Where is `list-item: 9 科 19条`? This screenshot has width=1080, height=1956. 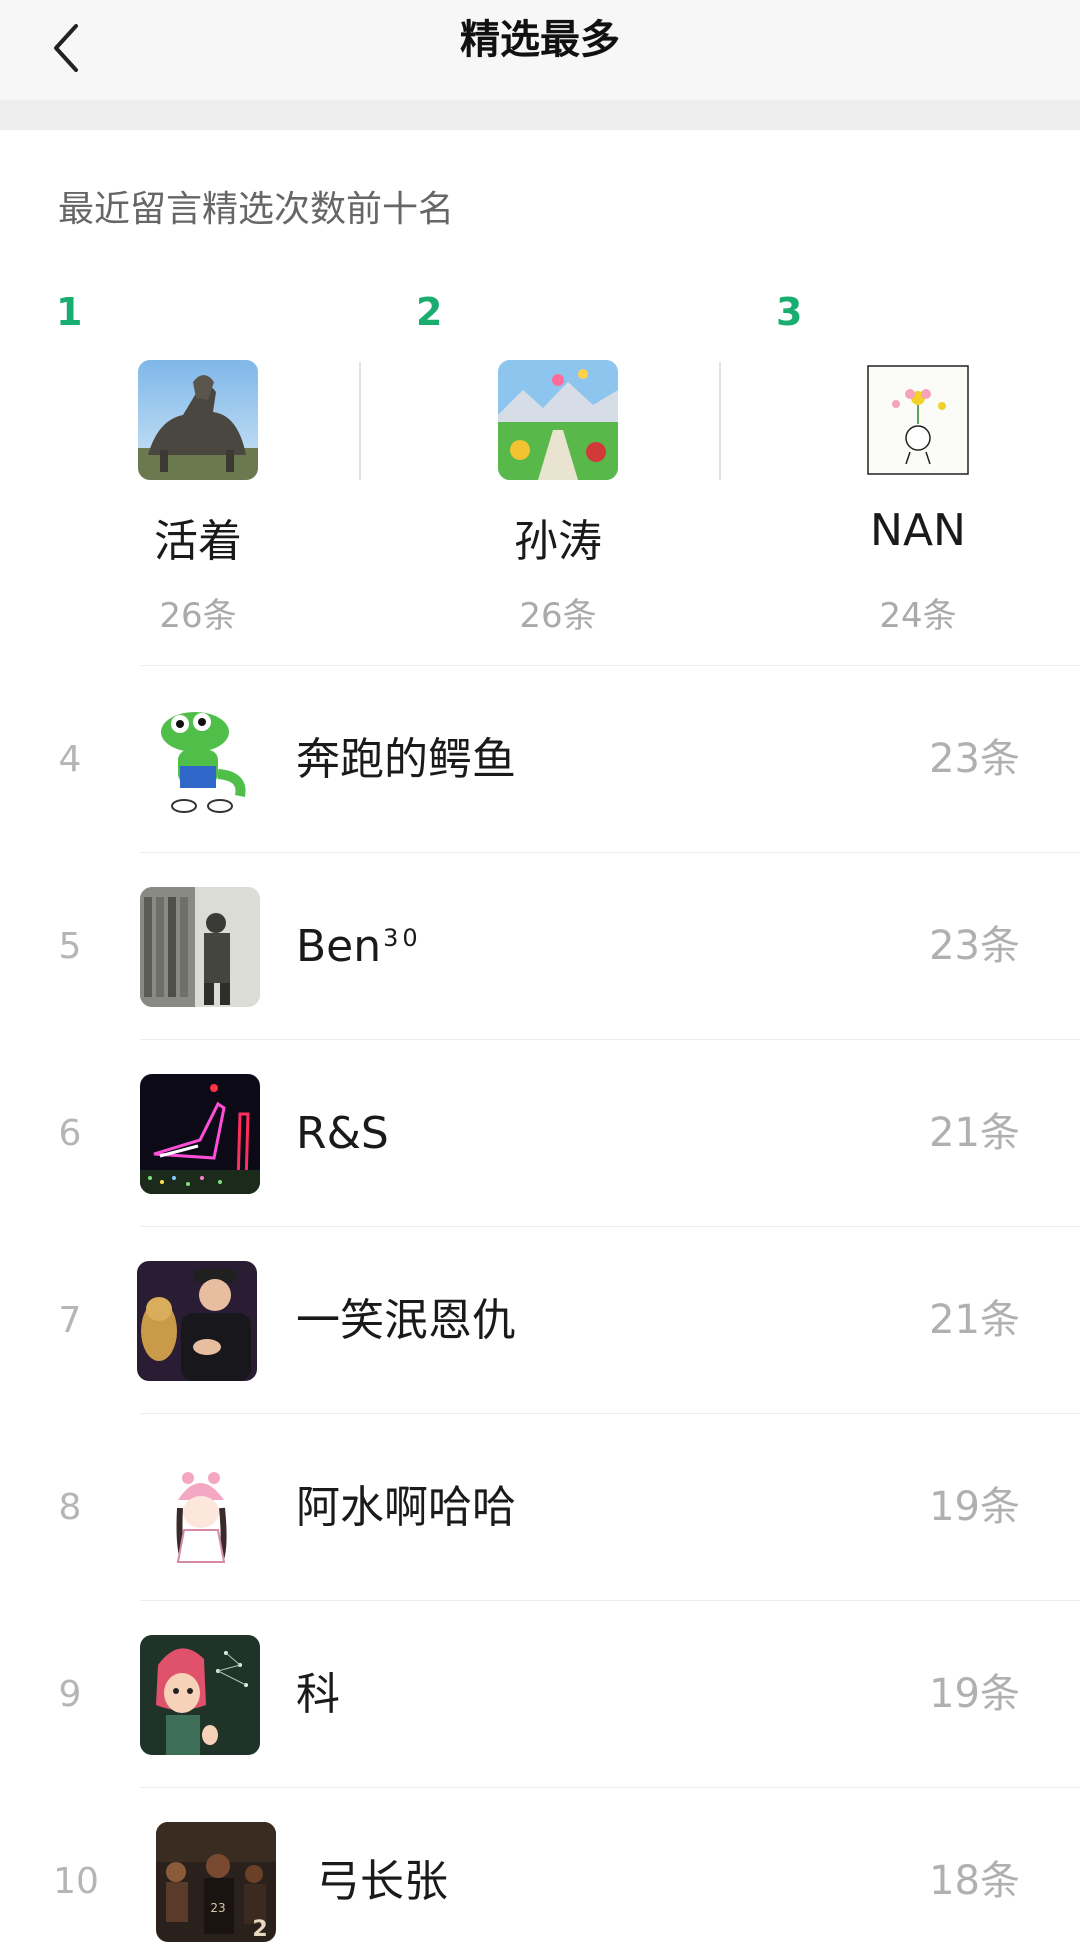
list-item: 9 科 19条 is located at coordinates (540, 1694).